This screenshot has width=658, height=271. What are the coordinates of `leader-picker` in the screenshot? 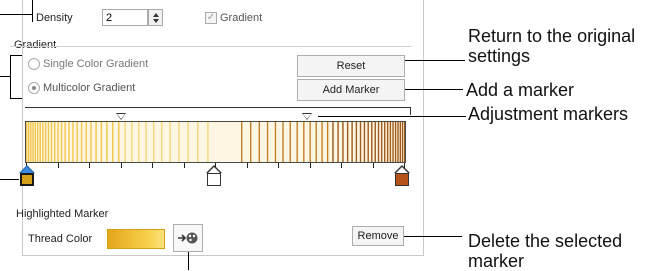 It's located at (188, 261).